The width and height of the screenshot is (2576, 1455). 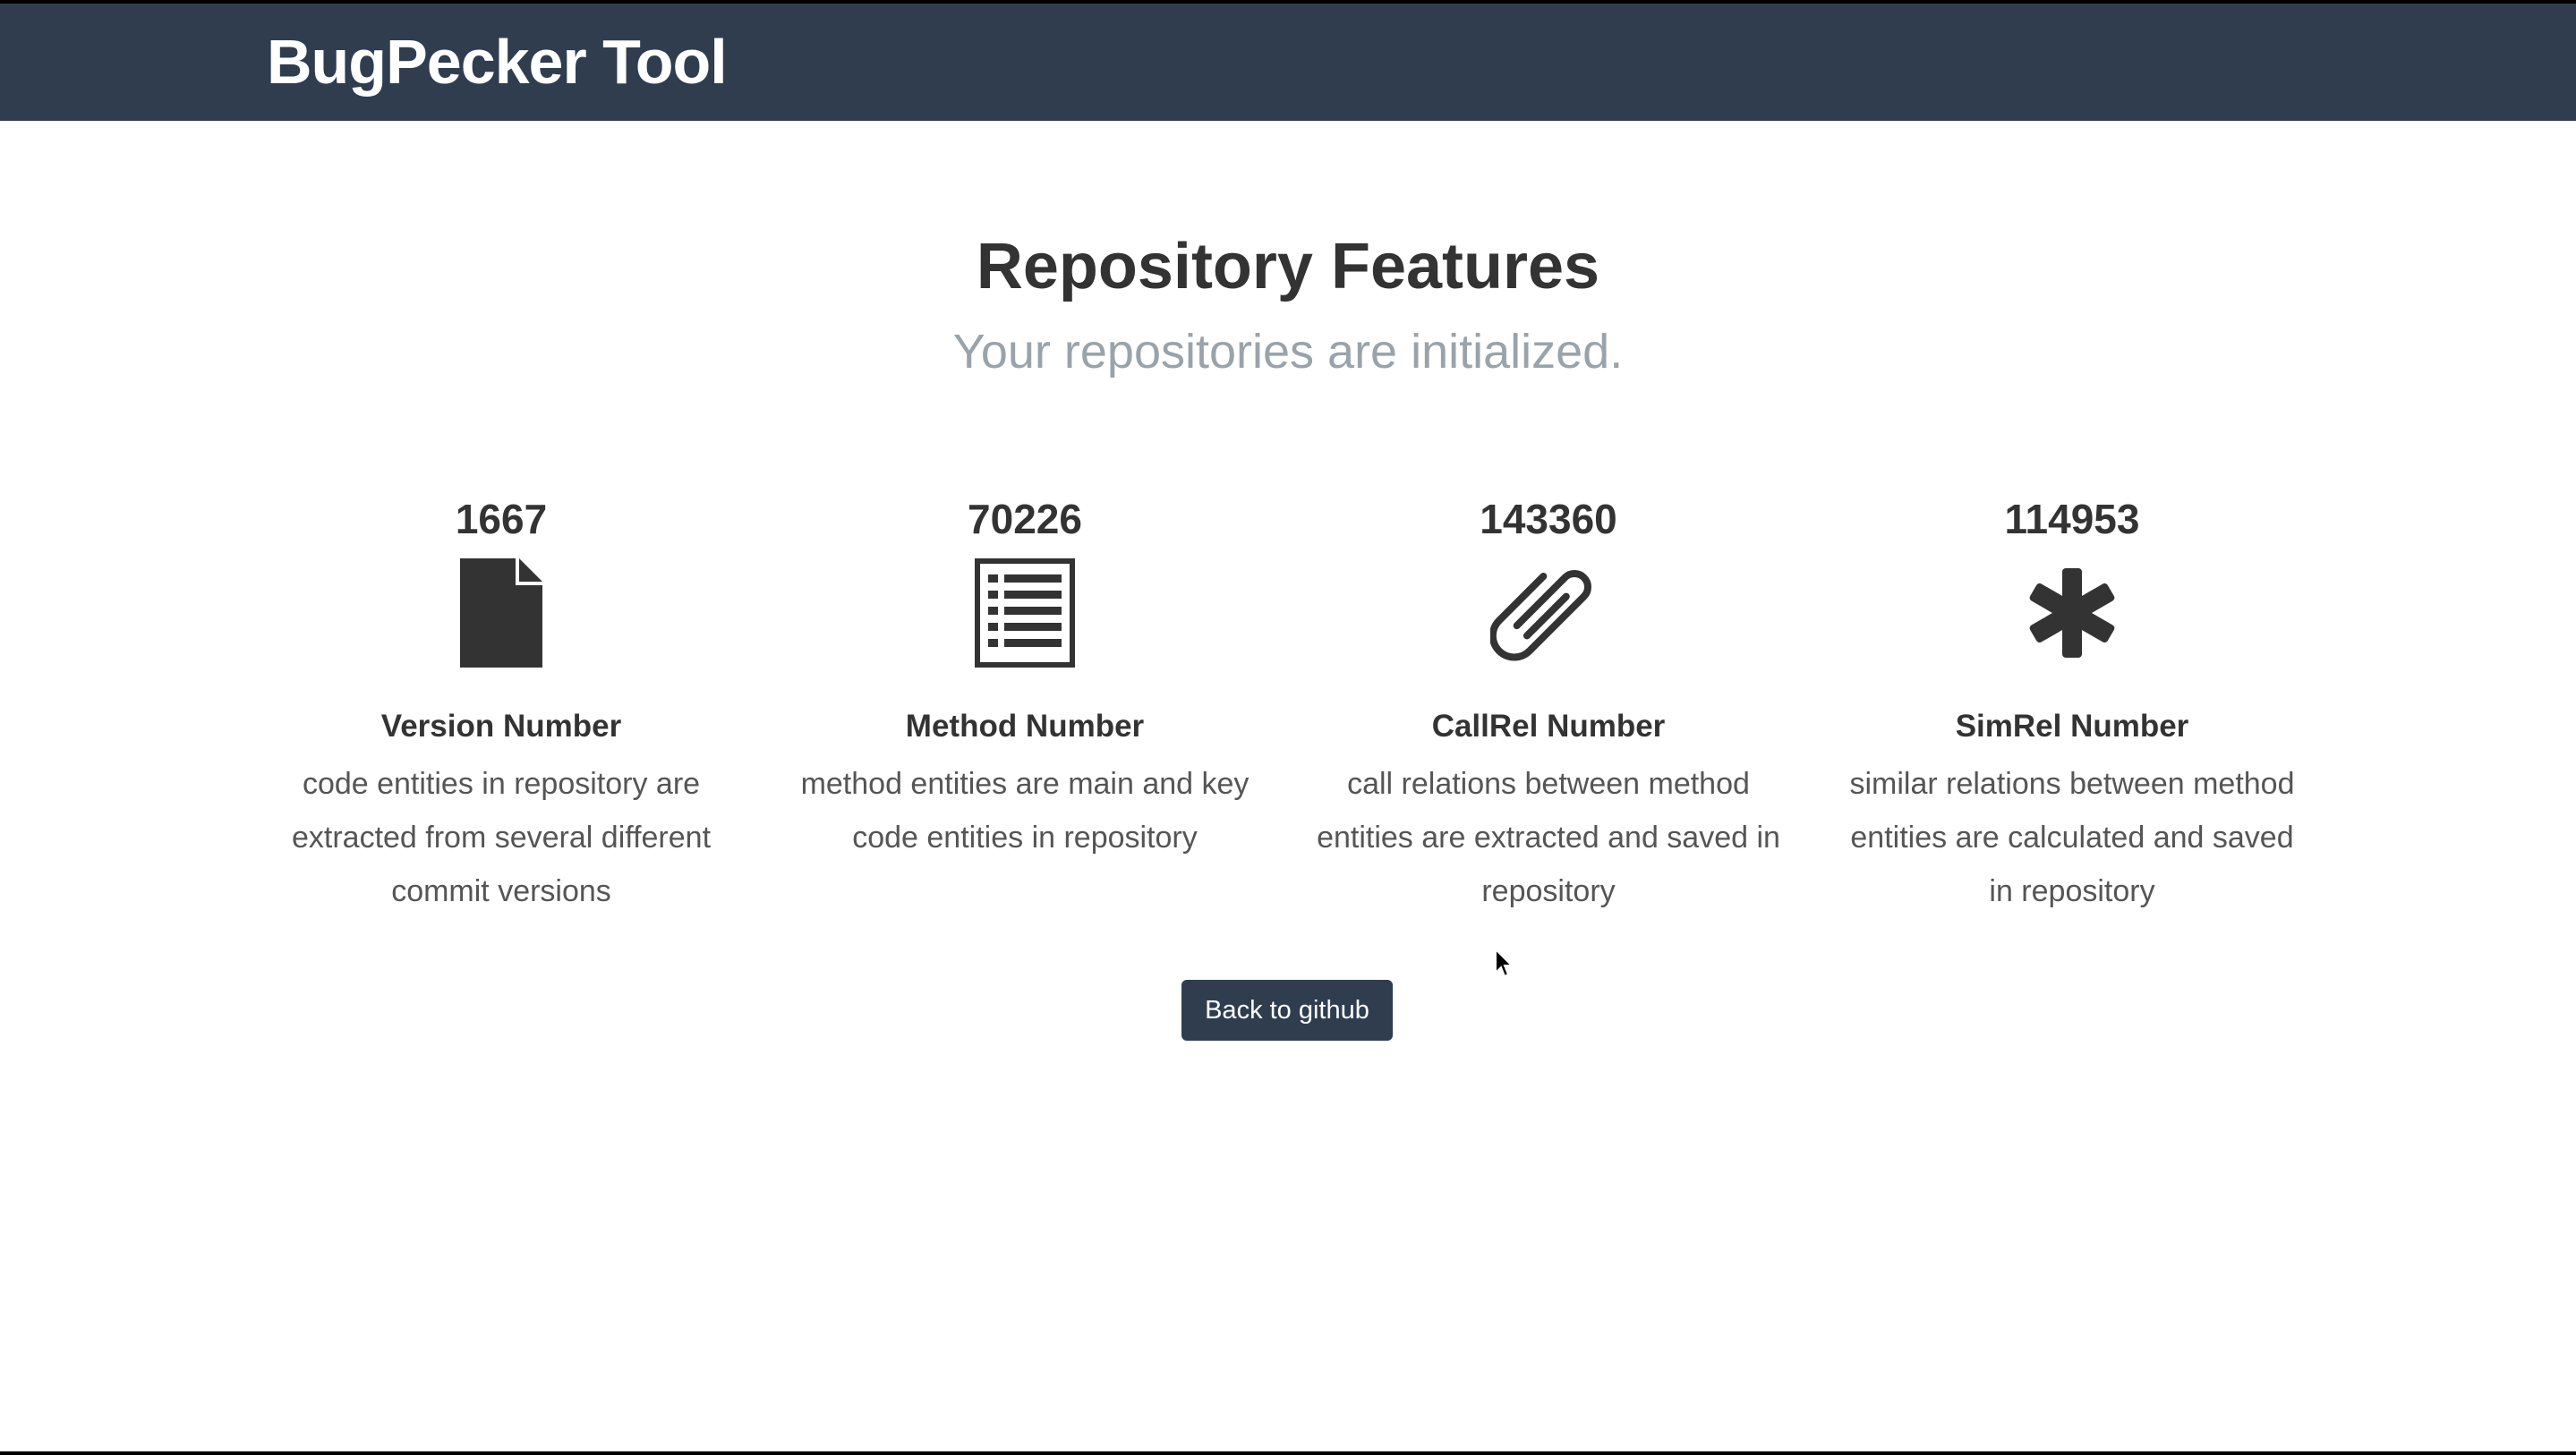 I want to click on feature-title: SimRel Number, so click(x=2072, y=726).